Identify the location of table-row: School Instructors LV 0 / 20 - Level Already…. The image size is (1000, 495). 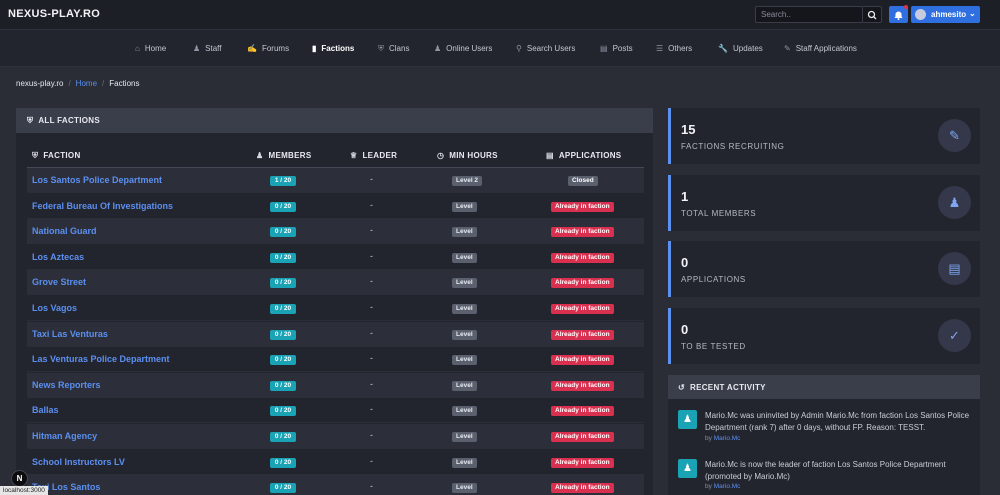
(335, 462).